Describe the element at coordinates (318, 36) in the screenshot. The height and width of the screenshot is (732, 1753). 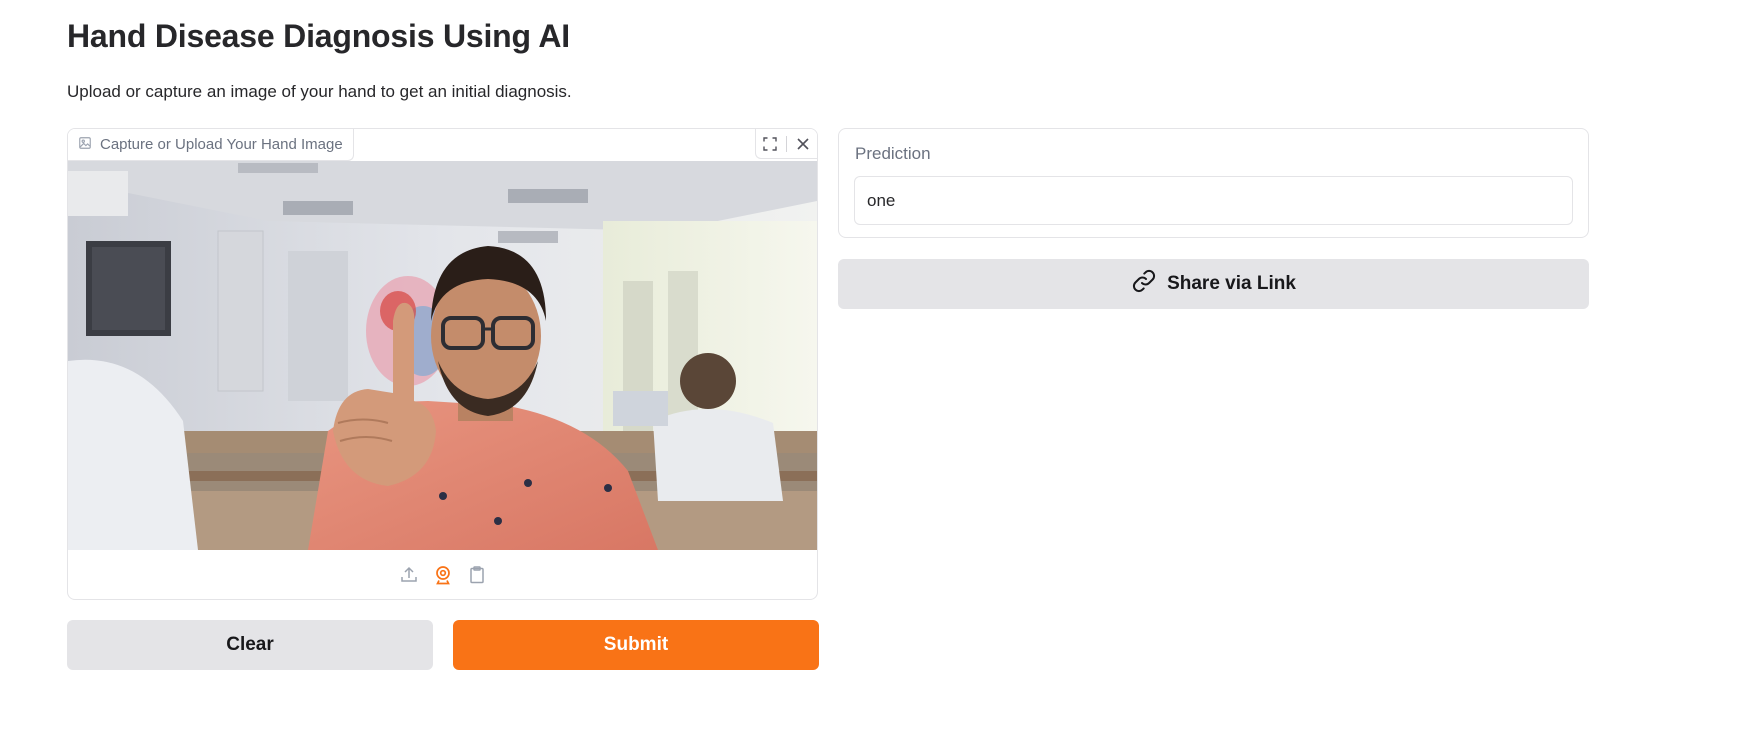
I see `page-title: Hand Disease Diagnosis Using AI` at that location.